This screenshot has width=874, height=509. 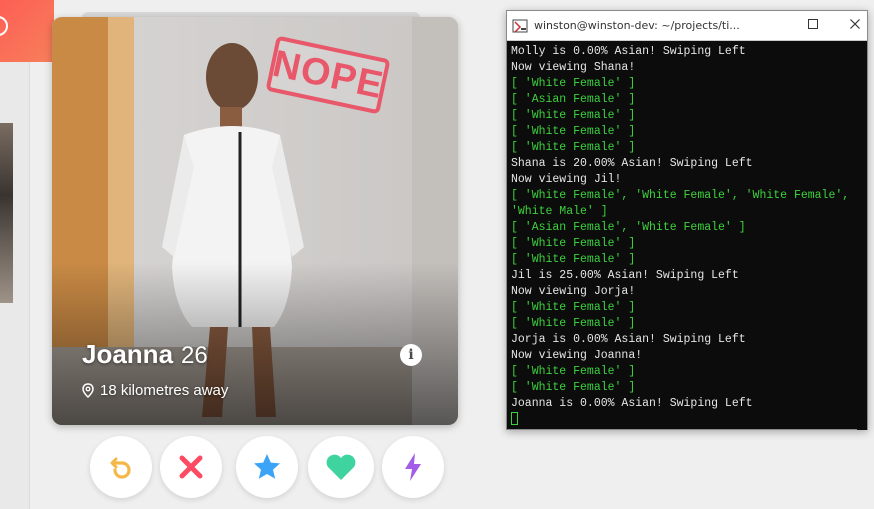 What do you see at coordinates (4, 26) in the screenshot?
I see `profile-circle-icon` at bounding box center [4, 26].